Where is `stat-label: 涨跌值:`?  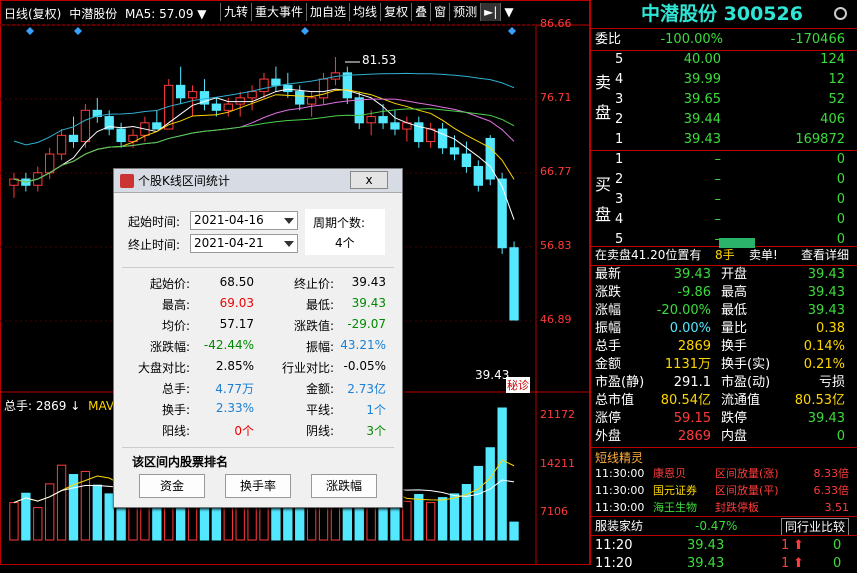 stat-label: 涨跌值: is located at coordinates (313, 326).